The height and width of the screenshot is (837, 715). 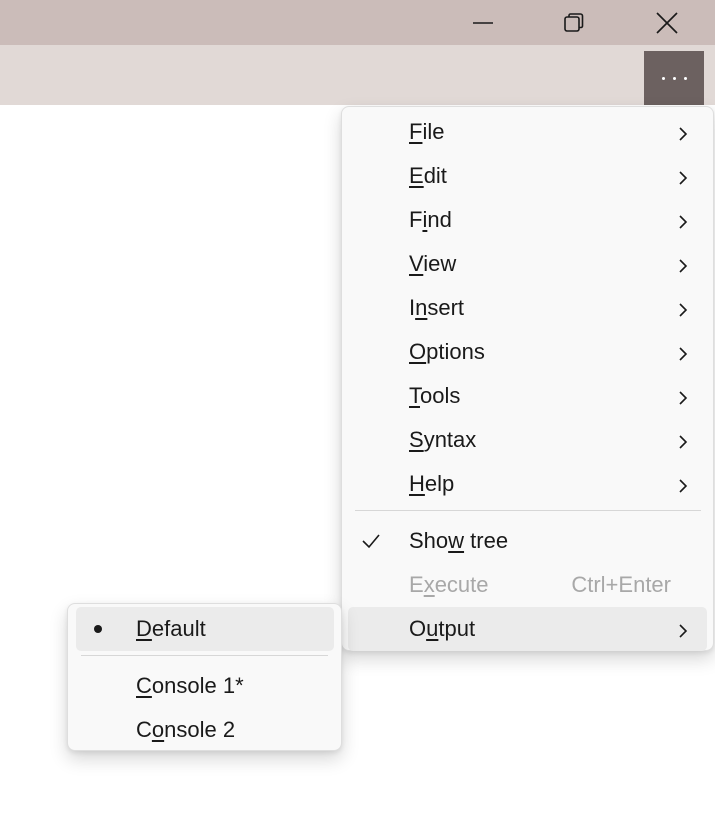 What do you see at coordinates (527, 352) in the screenshot?
I see `menu-item-options: Options` at bounding box center [527, 352].